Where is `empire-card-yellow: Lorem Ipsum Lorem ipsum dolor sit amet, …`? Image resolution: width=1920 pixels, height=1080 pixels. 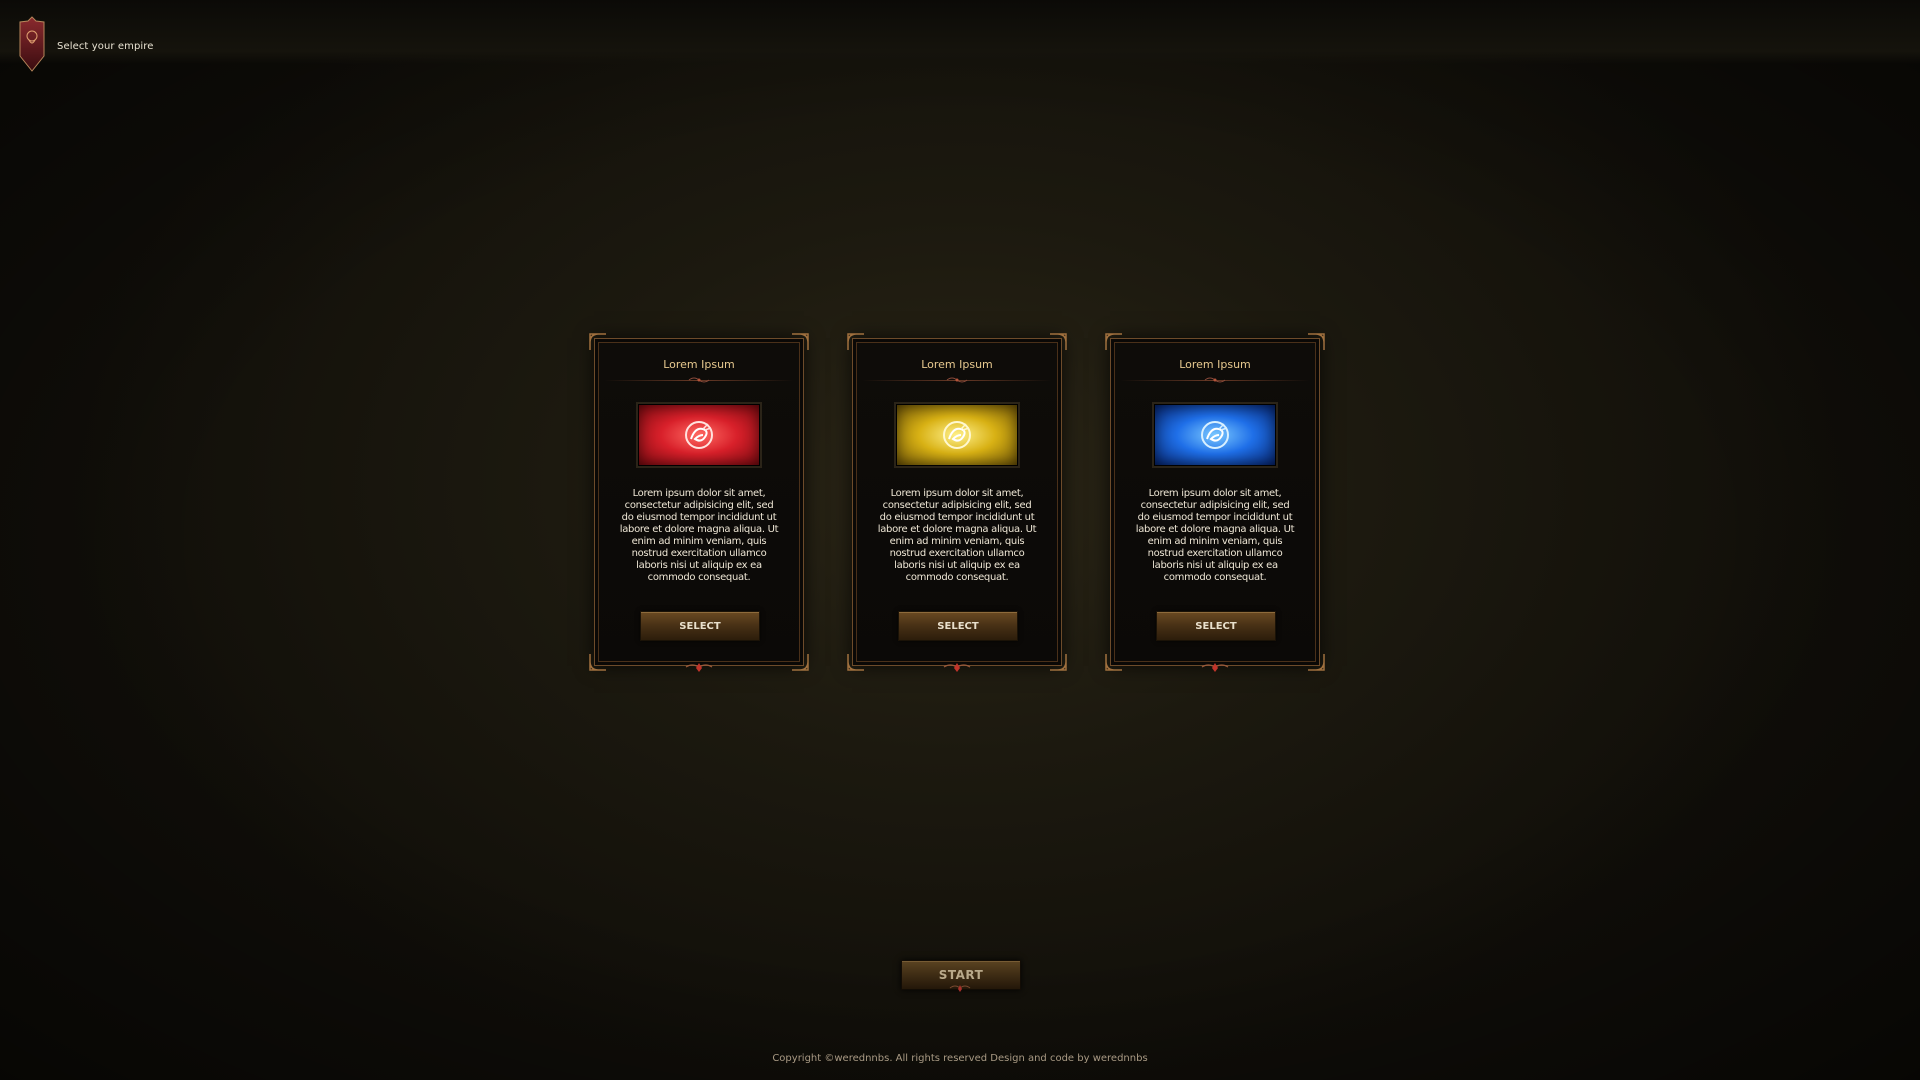 empire-card-yellow: Lorem Ipsum Lorem ipsum dolor sit amet, … is located at coordinates (957, 502).